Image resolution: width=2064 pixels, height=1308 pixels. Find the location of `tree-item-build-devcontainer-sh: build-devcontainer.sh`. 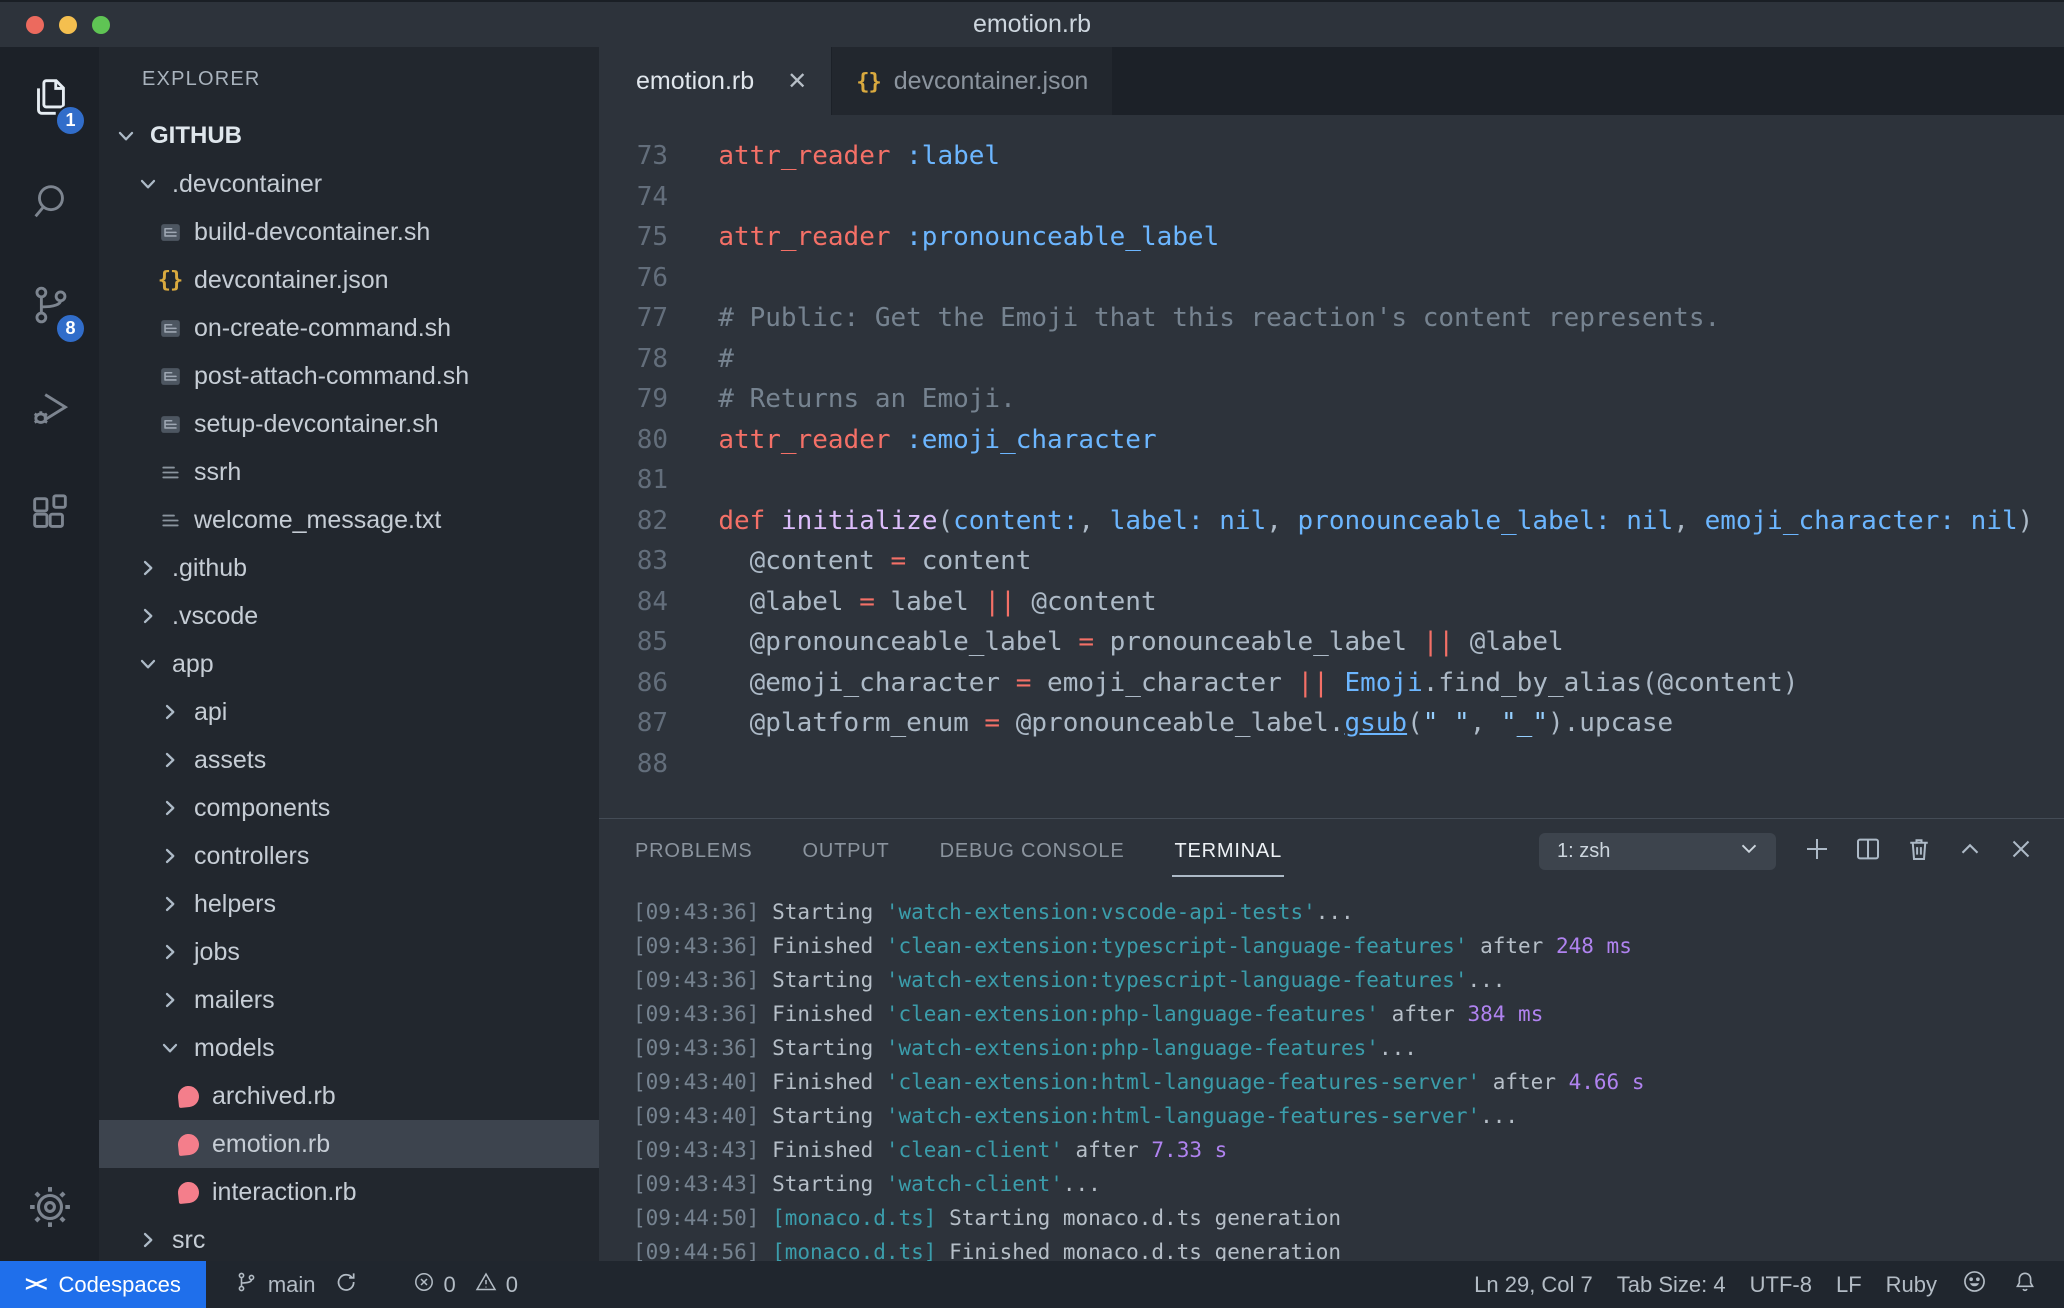

tree-item-build-devcontainer-sh: build-devcontainer.sh is located at coordinates (349, 232).